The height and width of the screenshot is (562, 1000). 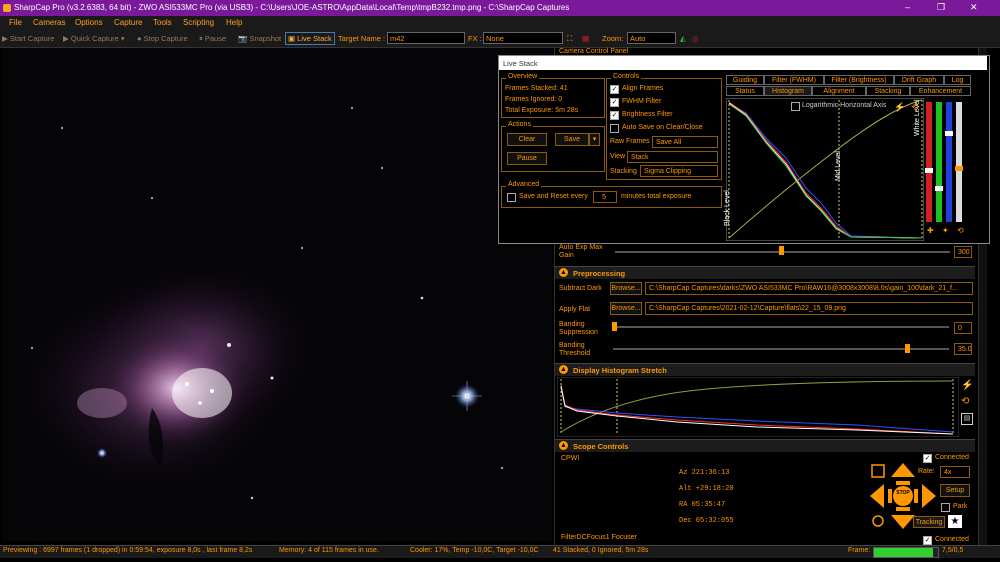 I want to click on menu-scripting: Scripting, so click(x=198, y=22).